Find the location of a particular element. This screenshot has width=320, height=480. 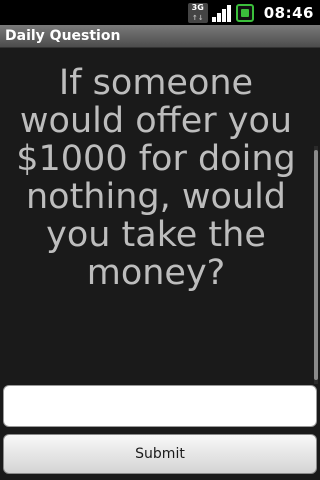

app-title-bar: Daily Question is located at coordinates (160, 36).